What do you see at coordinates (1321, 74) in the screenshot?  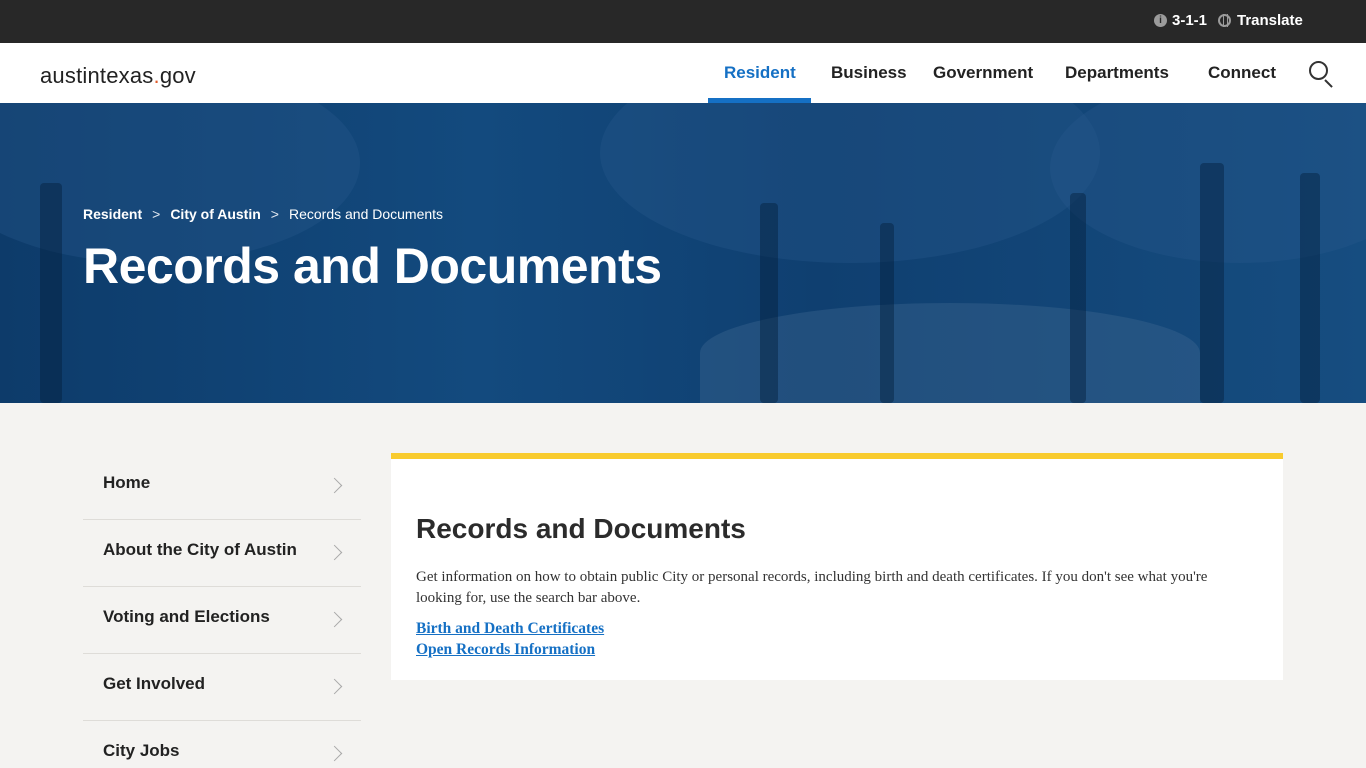 I see `search-button` at bounding box center [1321, 74].